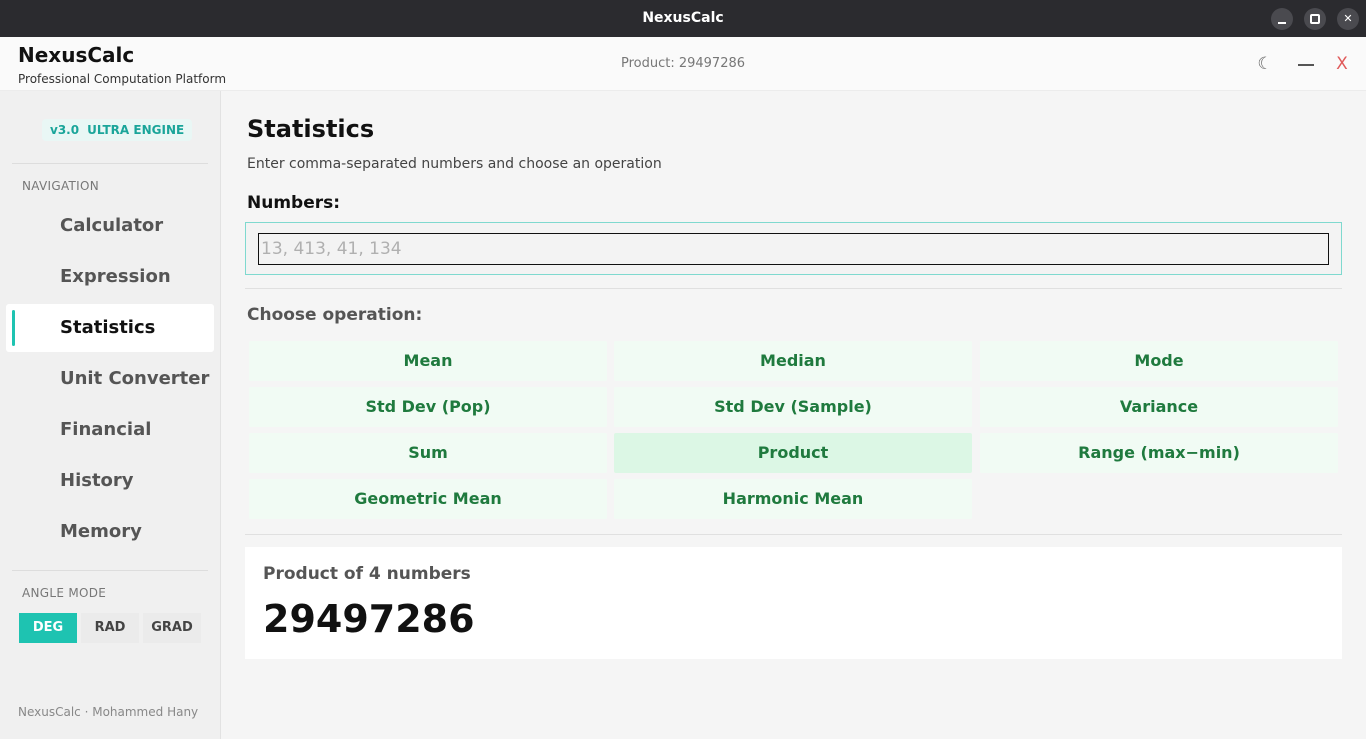 This screenshot has height=739, width=1366. What do you see at coordinates (61, 186) in the screenshot?
I see `navigation-label: NAVIGATION` at bounding box center [61, 186].